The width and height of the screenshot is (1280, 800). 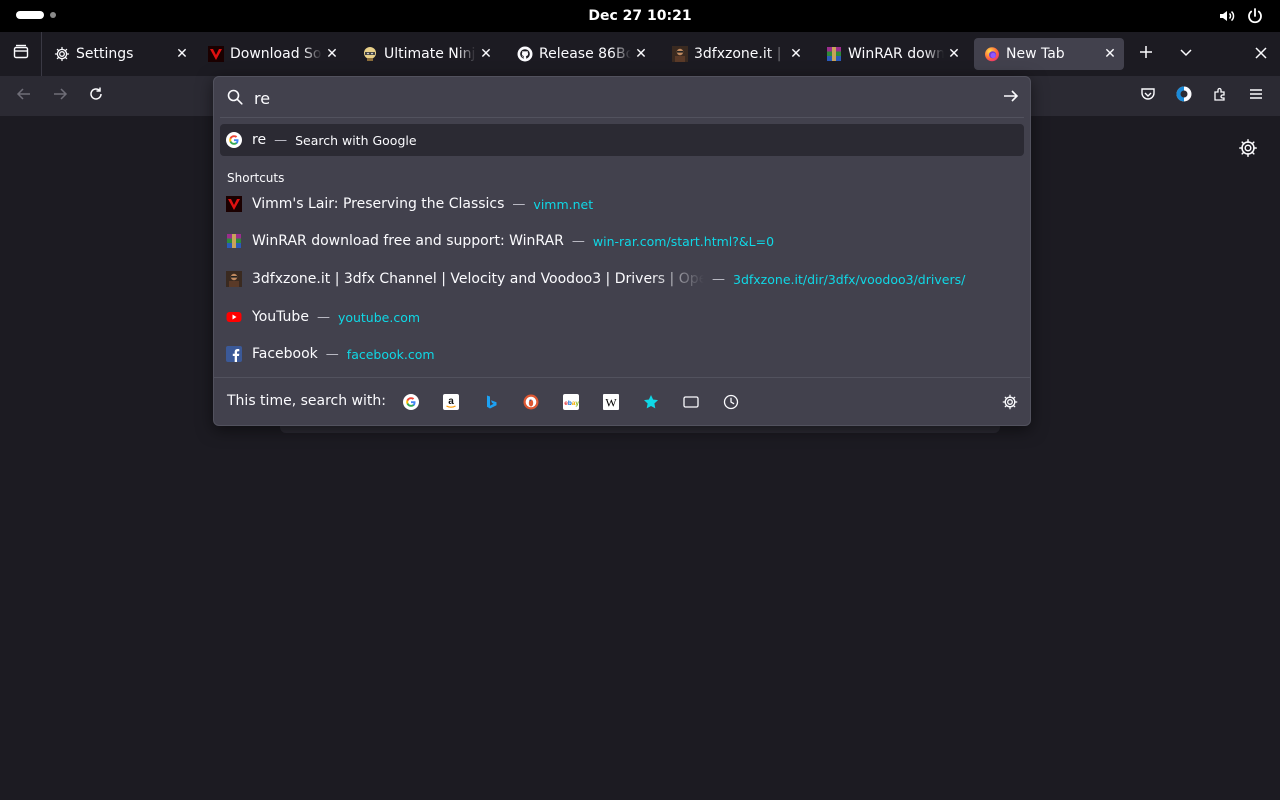 I want to click on extensions-button, so click(x=1220, y=96).